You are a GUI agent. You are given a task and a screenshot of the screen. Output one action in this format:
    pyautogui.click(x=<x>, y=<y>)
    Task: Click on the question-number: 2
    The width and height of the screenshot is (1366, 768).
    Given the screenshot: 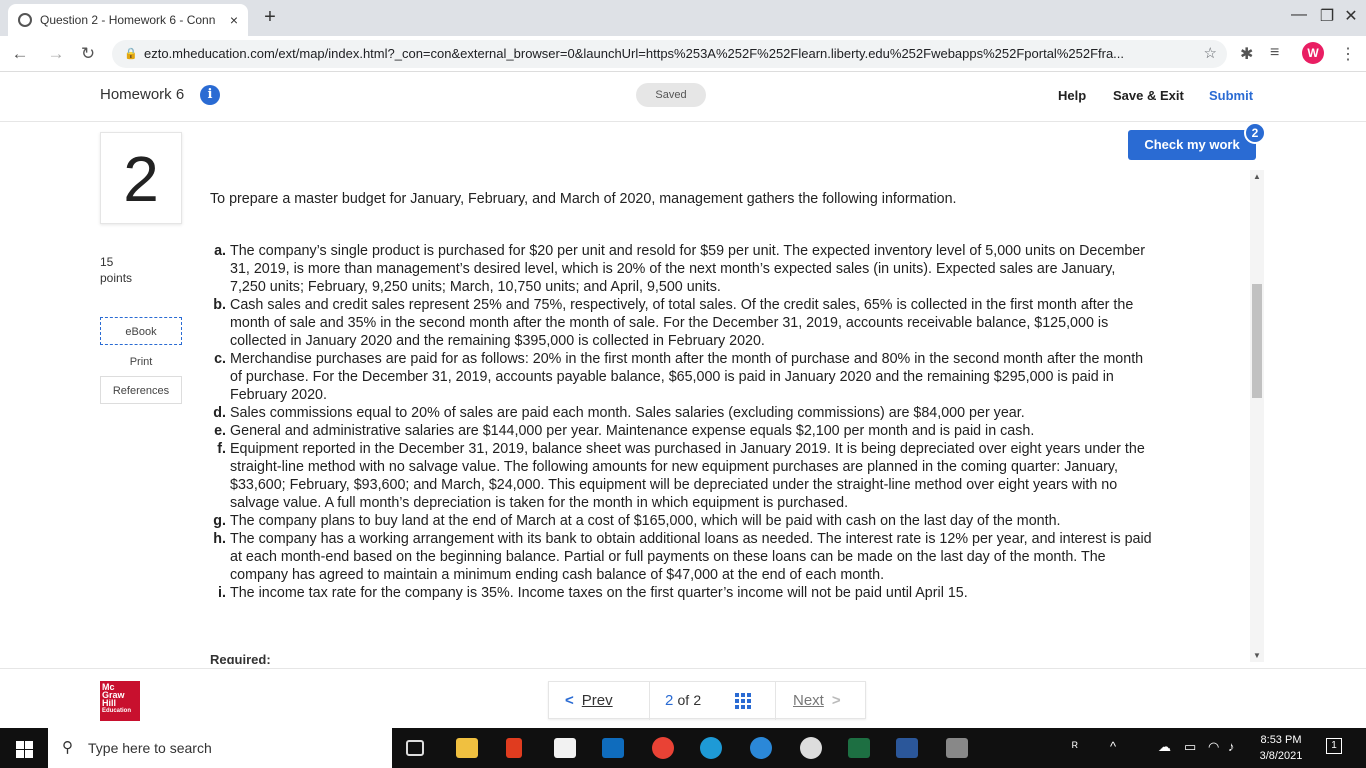 What is the action you would take?
    pyautogui.click(x=141, y=178)
    